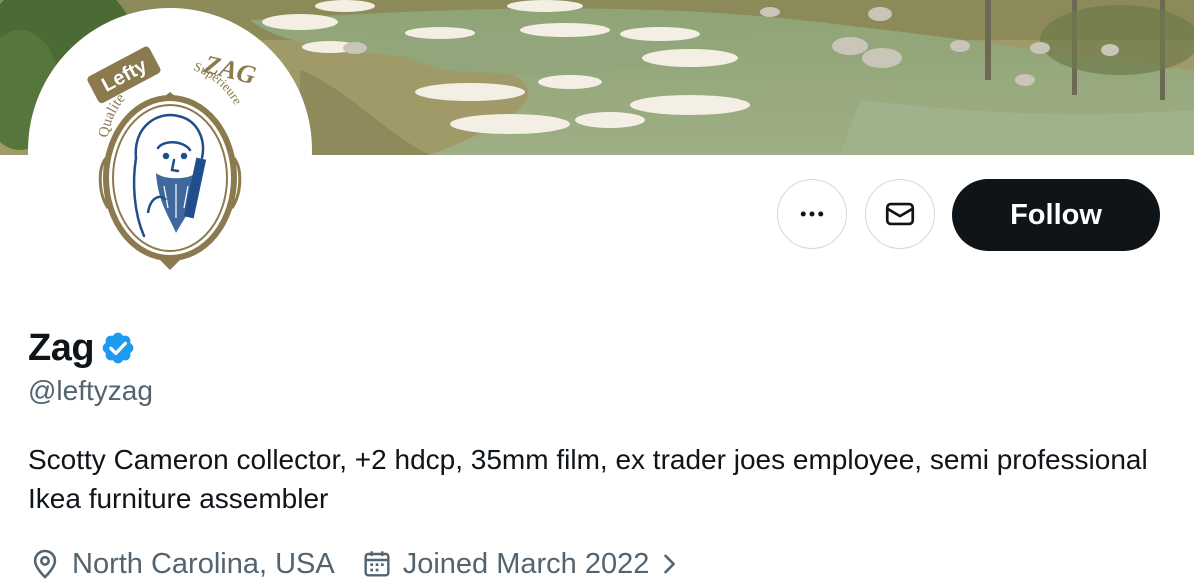 Image resolution: width=1194 pixels, height=588 pixels. What do you see at coordinates (45, 564) in the screenshot?
I see `location-pin-icon` at bounding box center [45, 564].